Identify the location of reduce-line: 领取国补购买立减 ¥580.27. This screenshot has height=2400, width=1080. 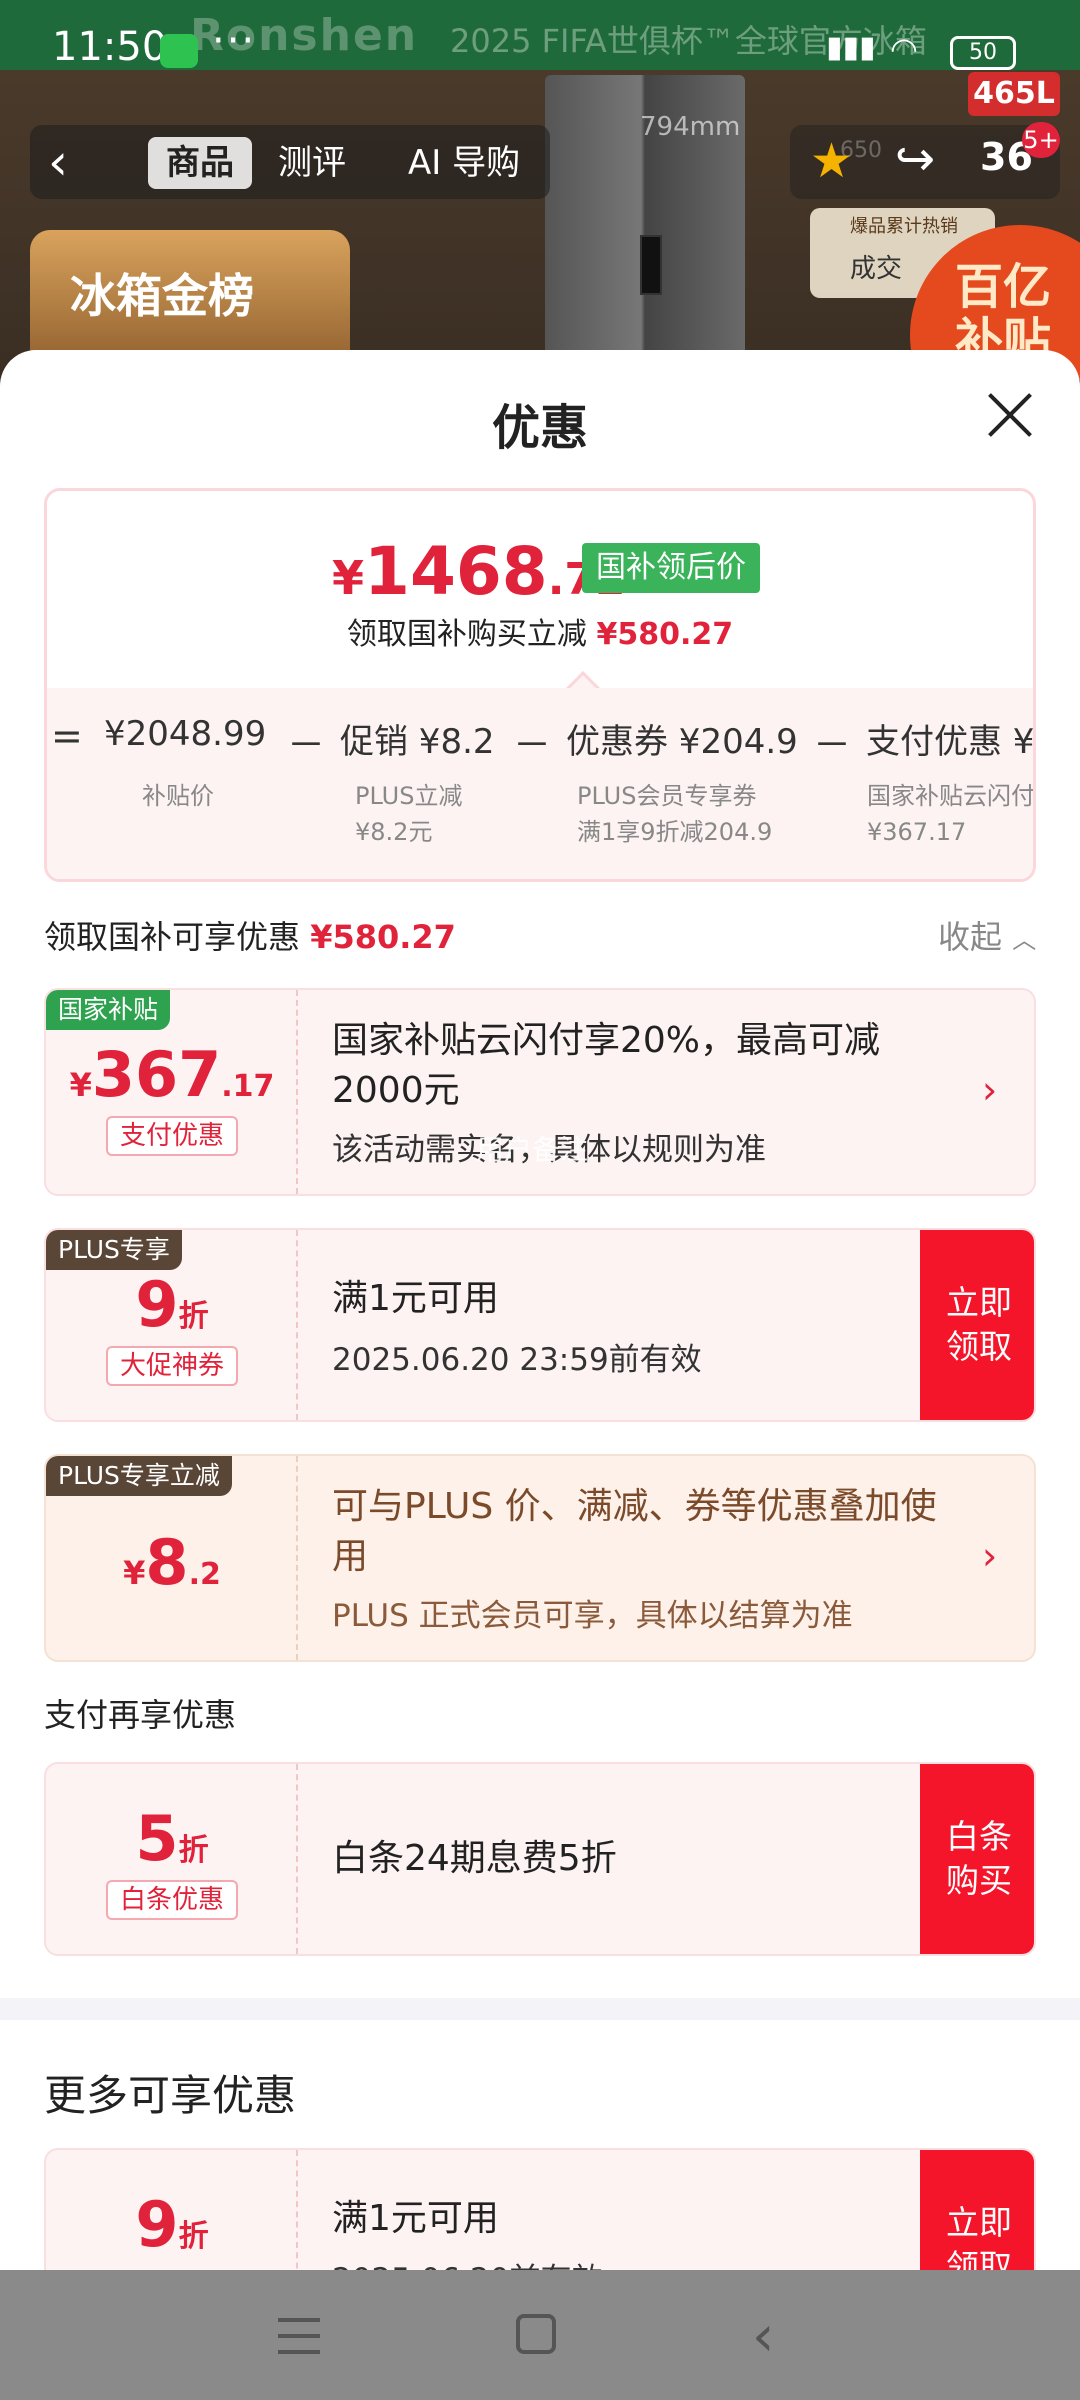
(540, 631).